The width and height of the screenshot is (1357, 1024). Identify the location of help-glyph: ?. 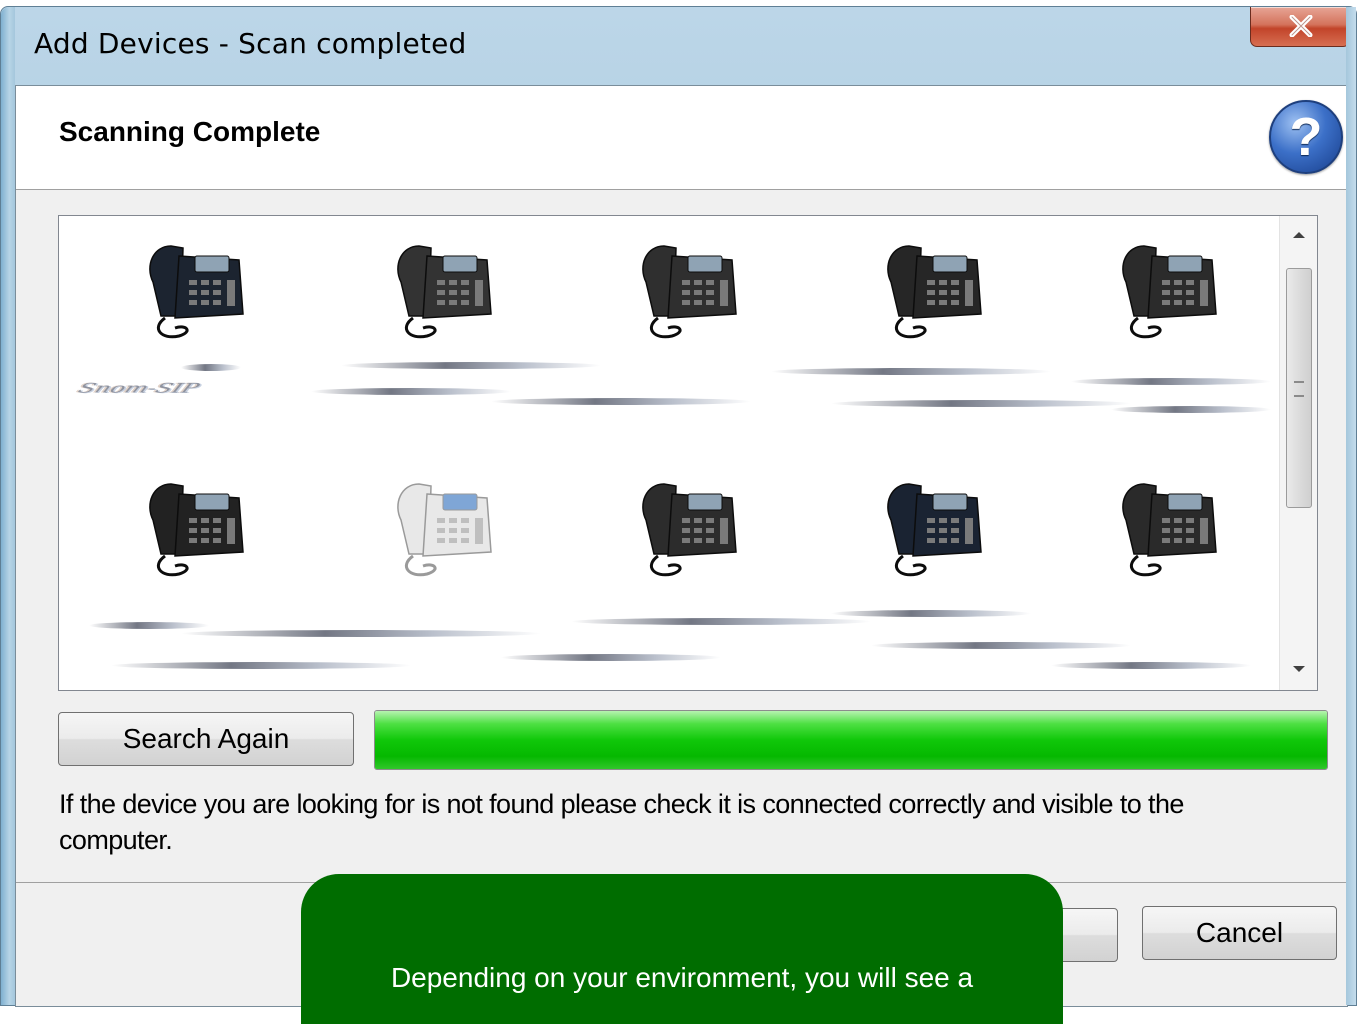
(1306, 137).